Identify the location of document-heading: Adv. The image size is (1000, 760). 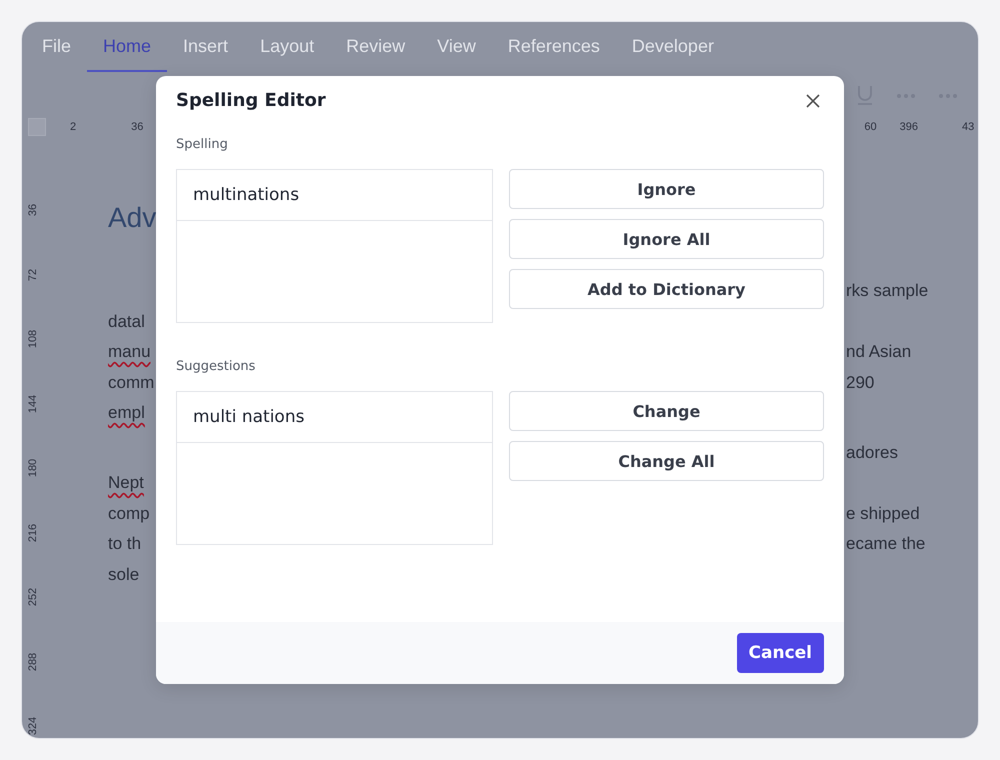
(132, 217).